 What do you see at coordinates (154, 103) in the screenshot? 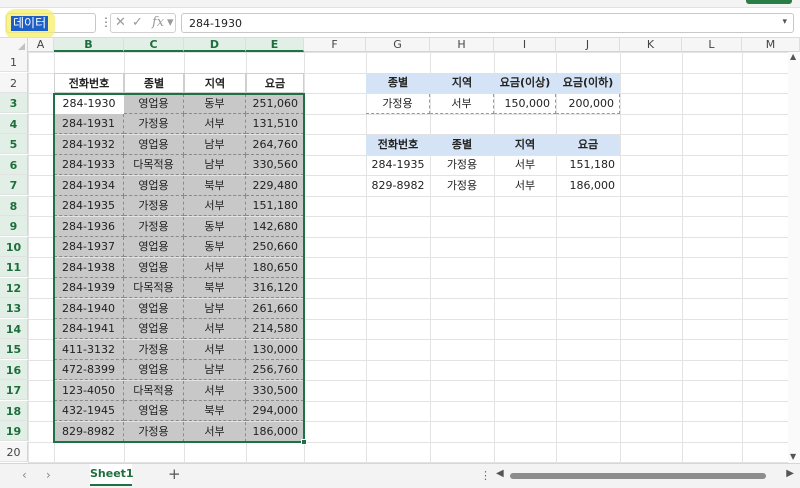
I see `cell-c3: 영업용` at bounding box center [154, 103].